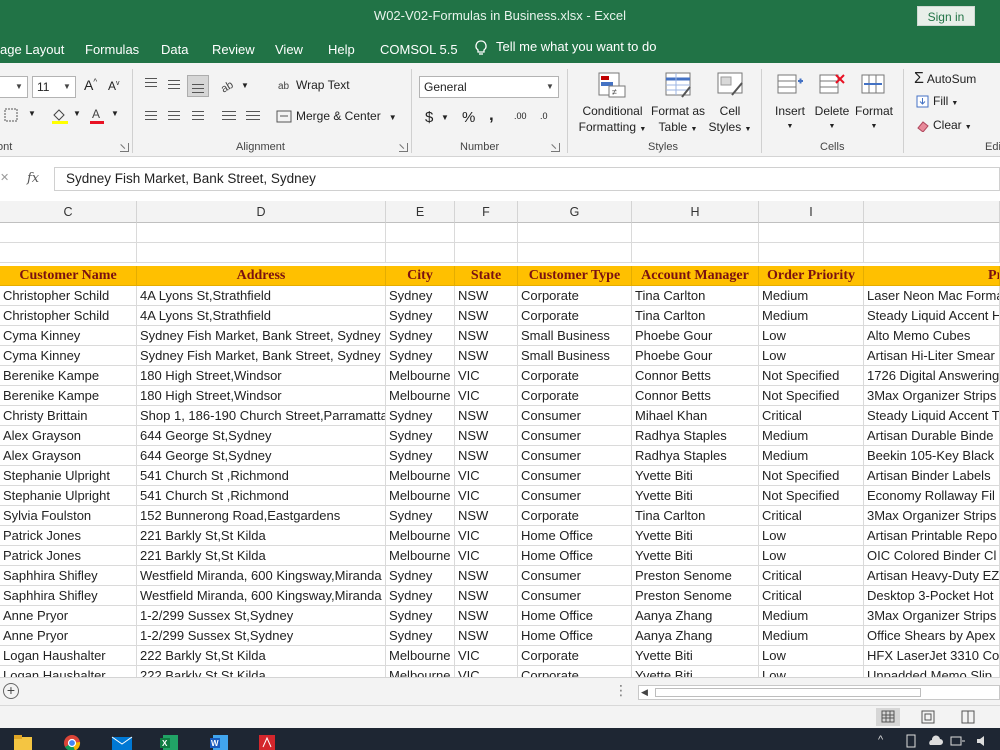 The height and width of the screenshot is (750, 1000). I want to click on cell-styles-button: Cell Styles ▼, so click(730, 120).